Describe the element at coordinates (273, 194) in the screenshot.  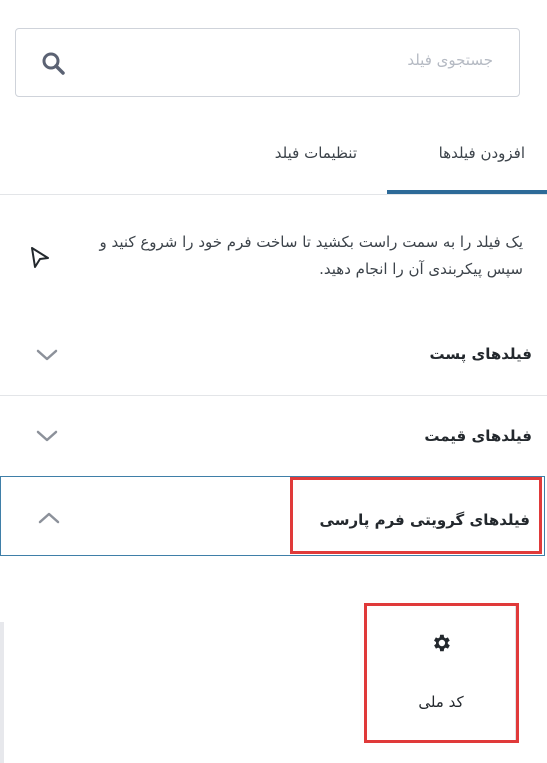
I see `tabs-divider` at that location.